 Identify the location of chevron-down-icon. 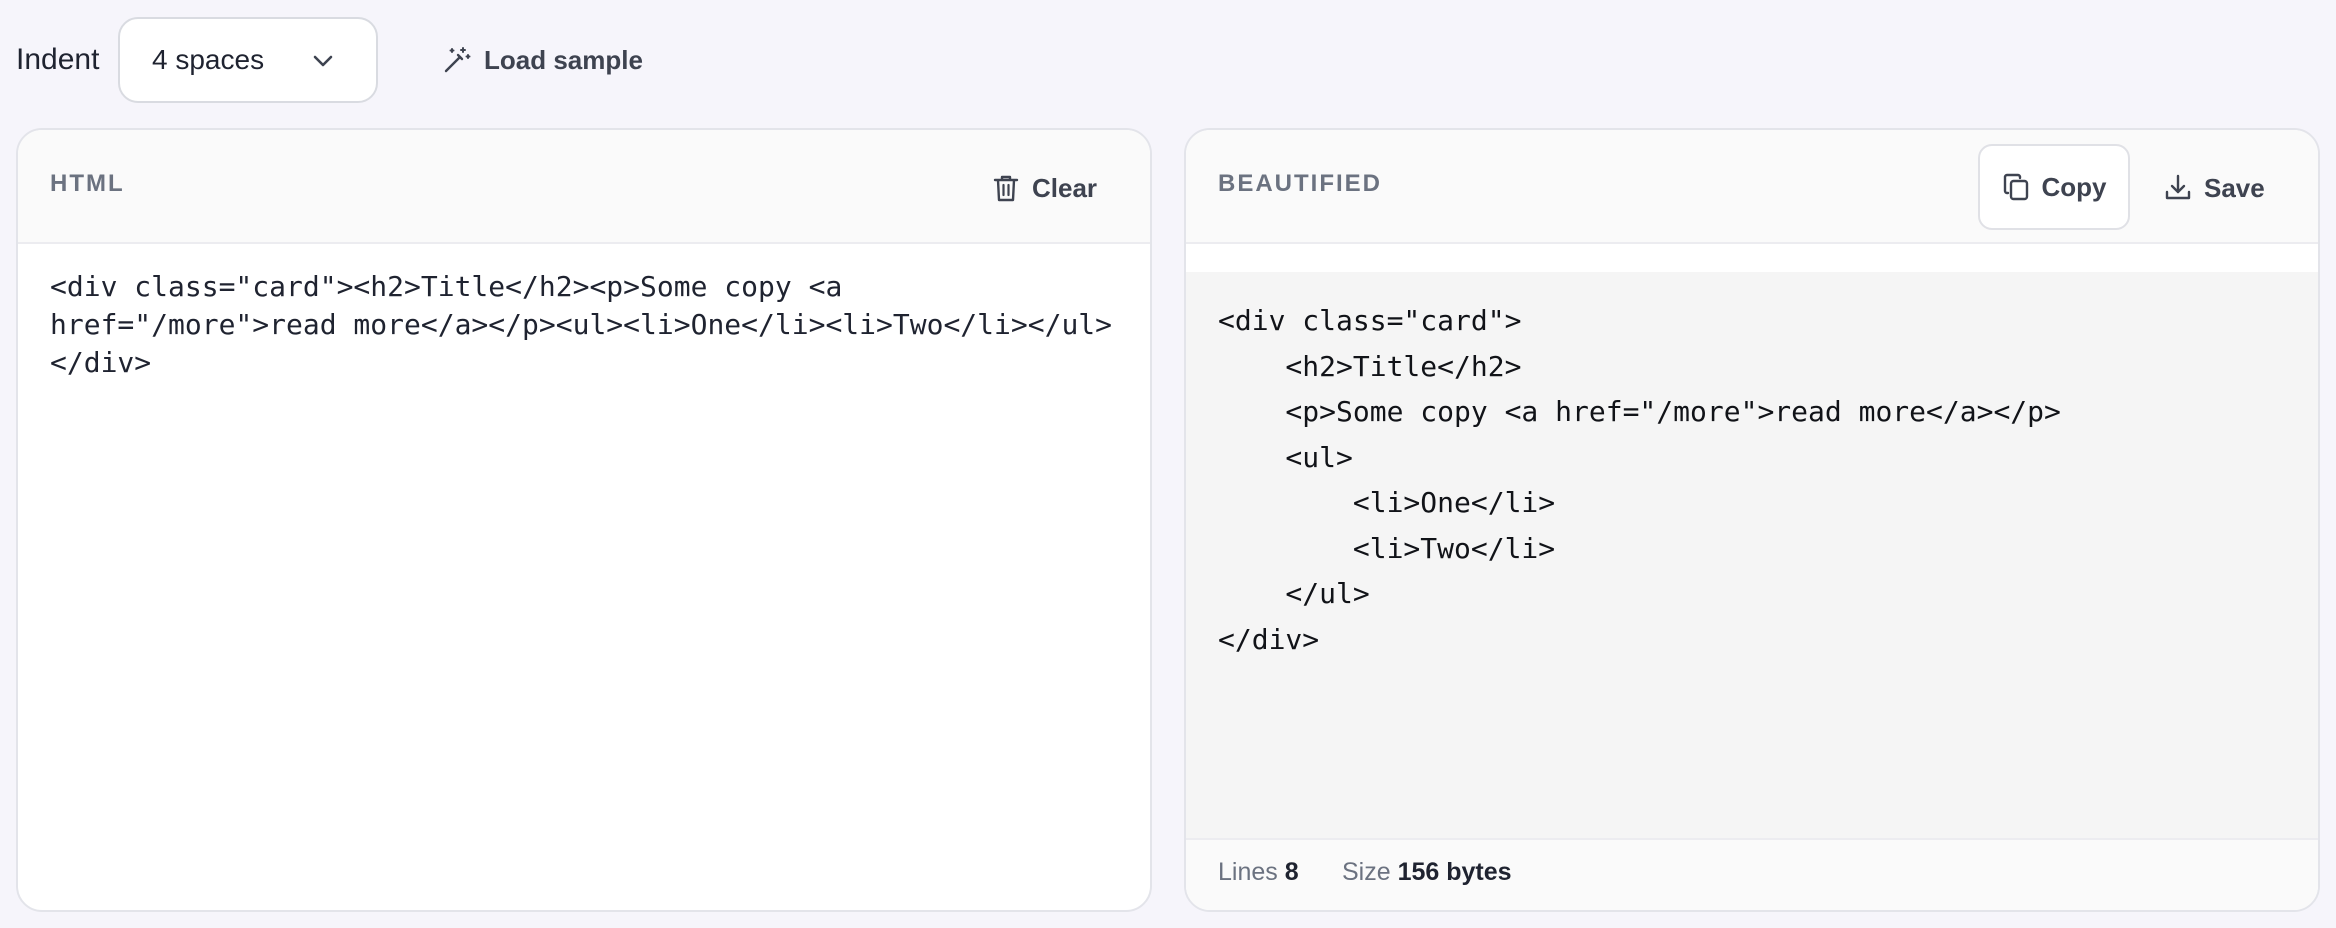
(323, 61).